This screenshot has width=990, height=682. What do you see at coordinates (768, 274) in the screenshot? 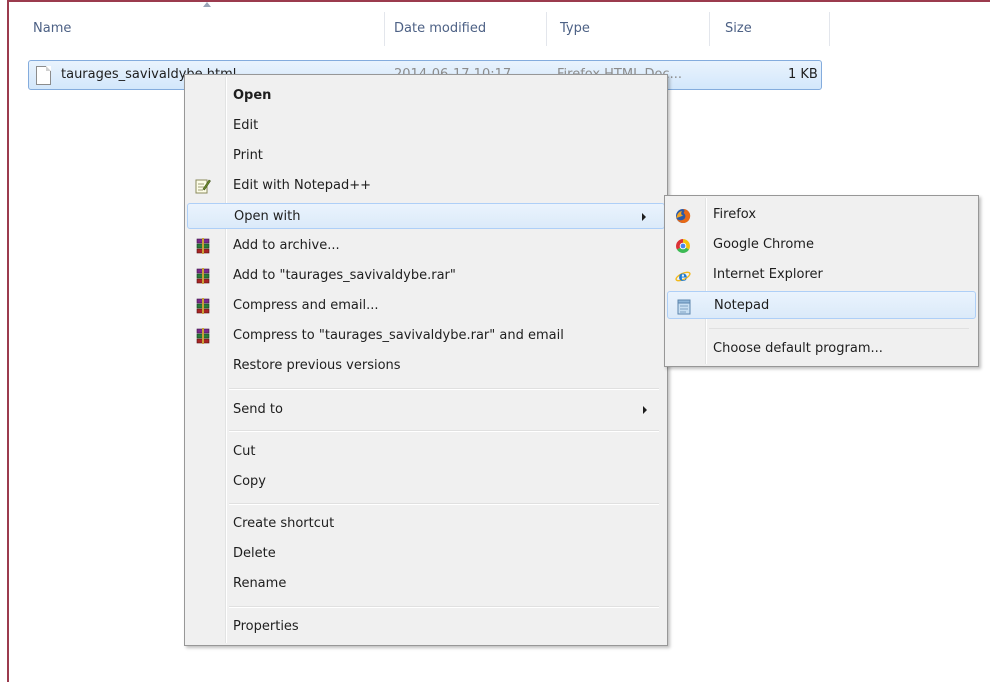
I see `submenu-item-label: Internet Explorer` at bounding box center [768, 274].